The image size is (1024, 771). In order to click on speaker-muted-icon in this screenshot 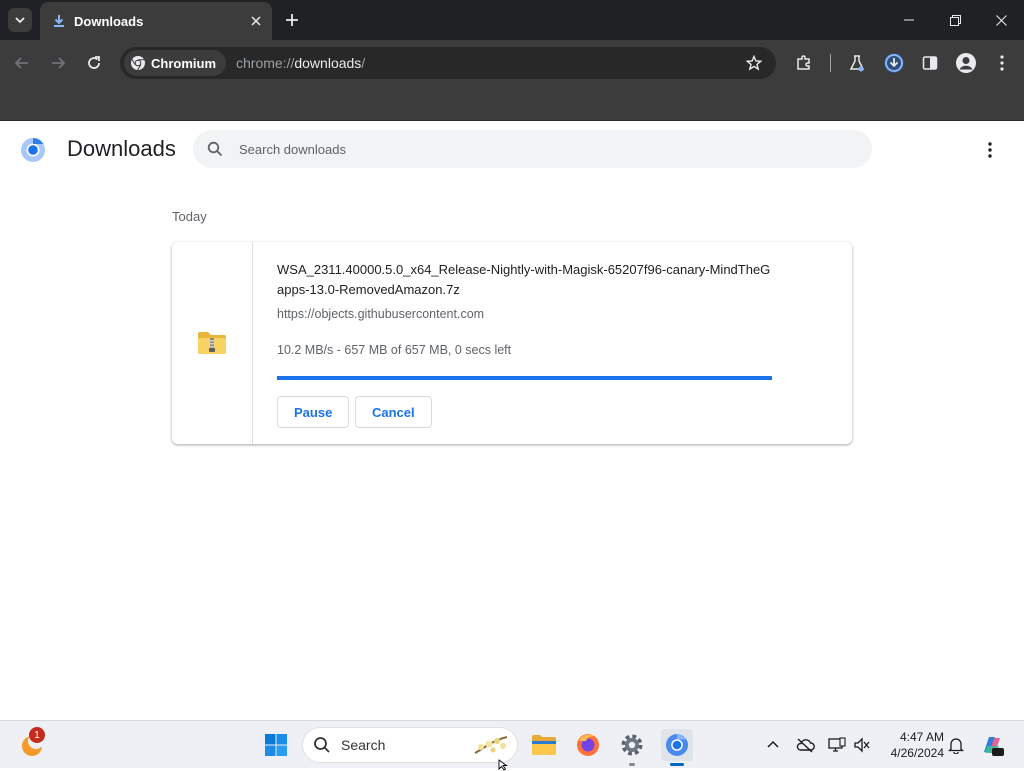, I will do `click(862, 745)`.